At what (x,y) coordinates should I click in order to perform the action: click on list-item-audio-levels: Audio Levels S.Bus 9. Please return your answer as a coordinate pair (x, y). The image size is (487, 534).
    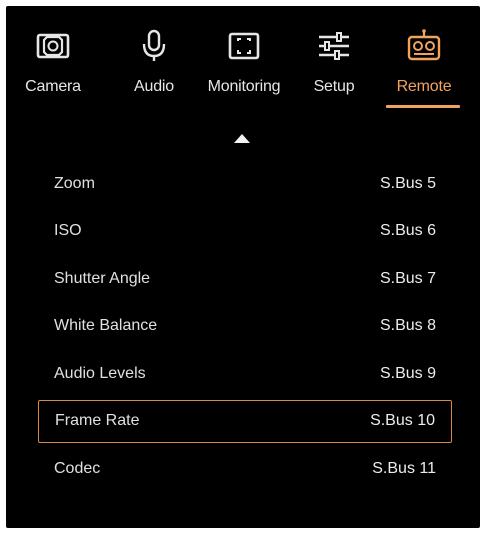
    Looking at the image, I should click on (245, 374).